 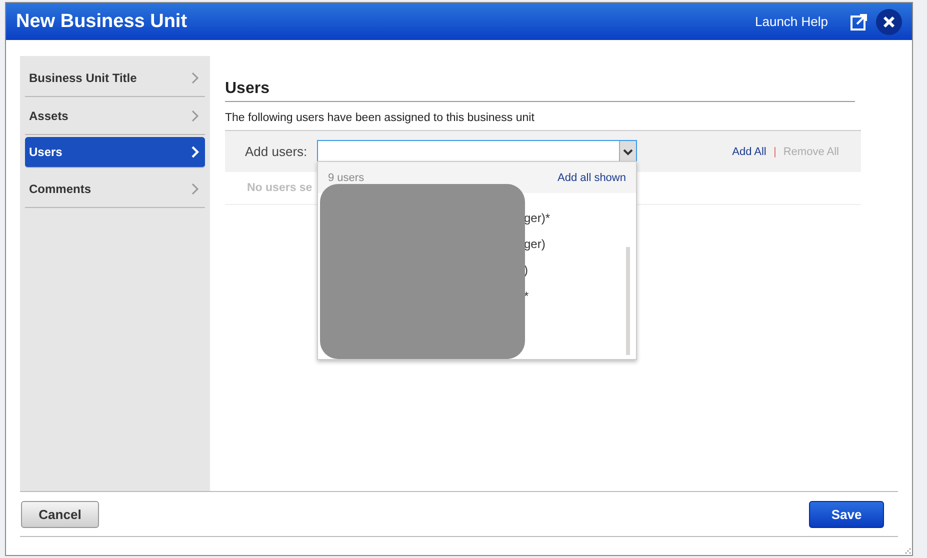 I want to click on add-all-link: Add All, so click(x=749, y=152).